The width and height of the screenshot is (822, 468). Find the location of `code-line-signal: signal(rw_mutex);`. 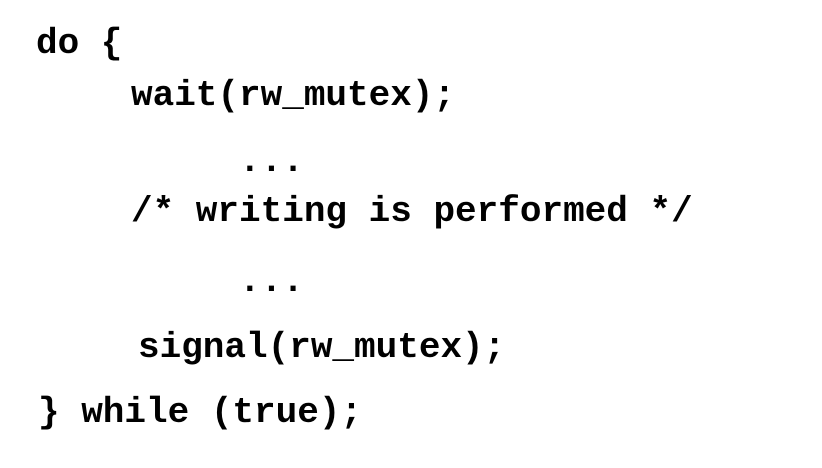

code-line-signal: signal(rw_mutex); is located at coordinates (322, 347).